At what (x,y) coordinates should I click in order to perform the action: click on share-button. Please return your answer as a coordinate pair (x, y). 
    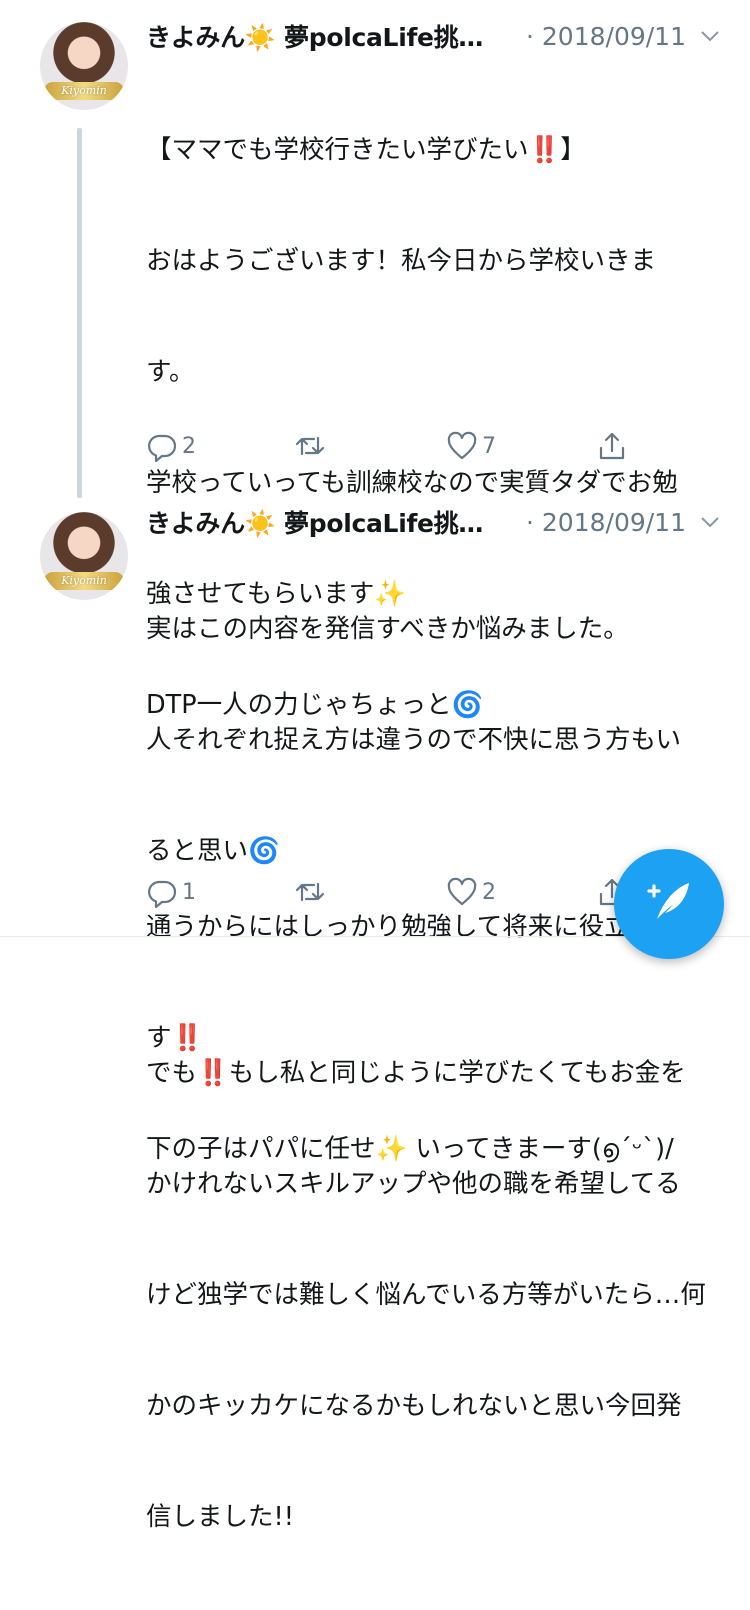
    Looking at the image, I should click on (612, 446).